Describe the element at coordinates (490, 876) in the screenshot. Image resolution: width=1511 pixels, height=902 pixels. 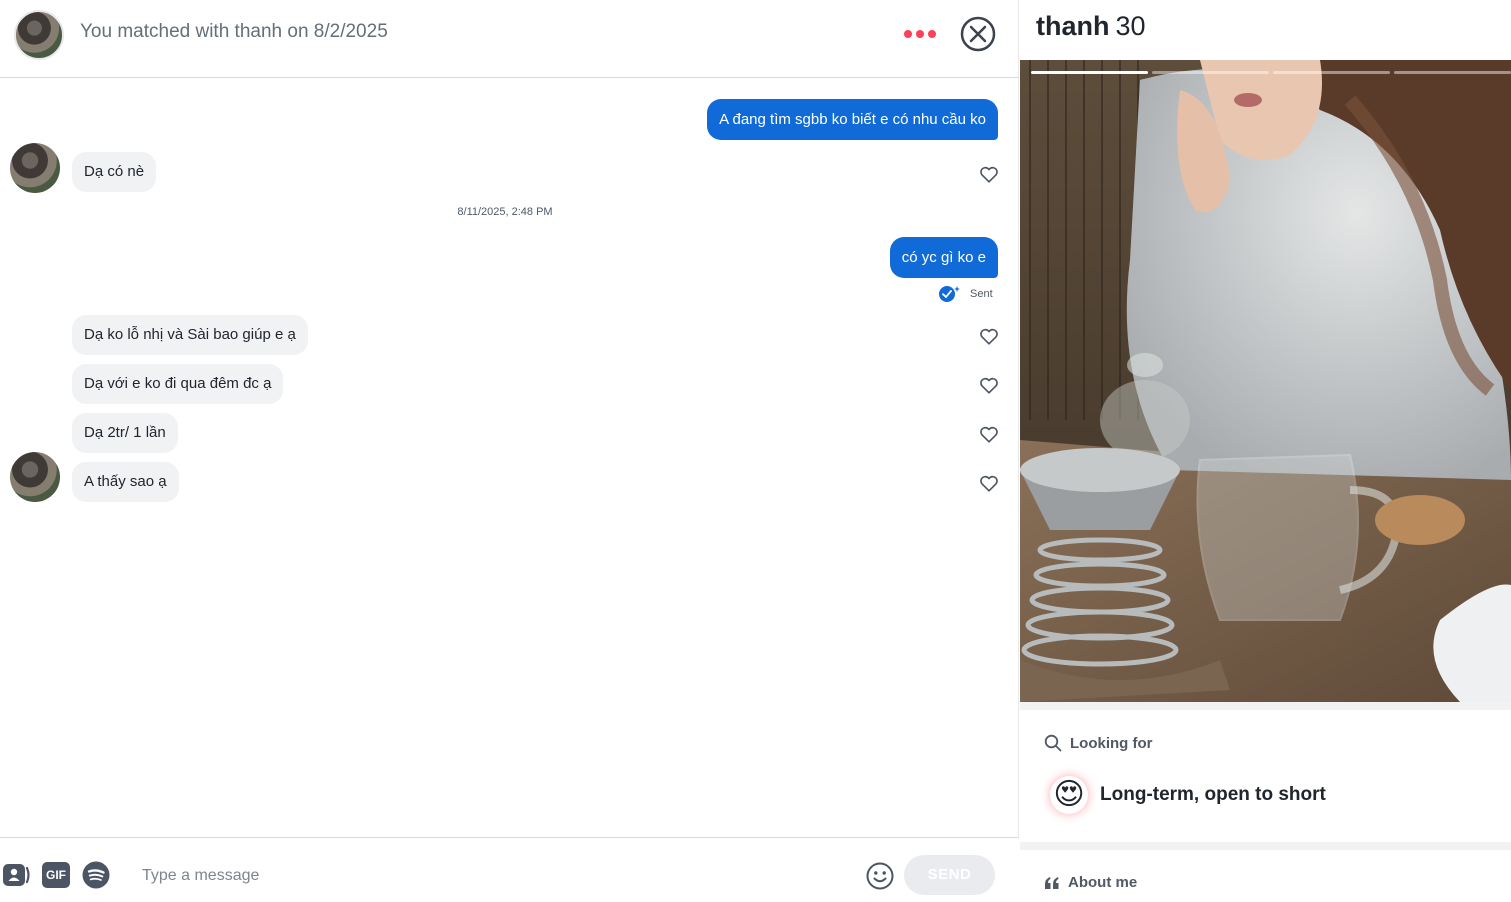
I see `message-input` at that location.